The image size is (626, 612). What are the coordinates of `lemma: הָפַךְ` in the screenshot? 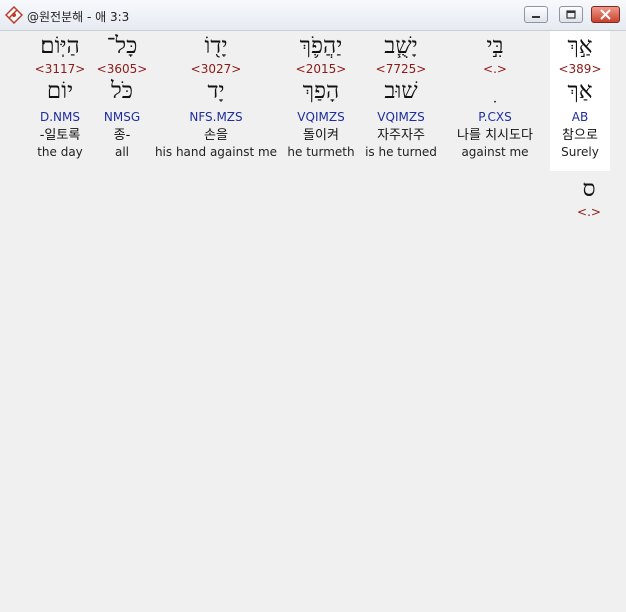 It's located at (321, 91).